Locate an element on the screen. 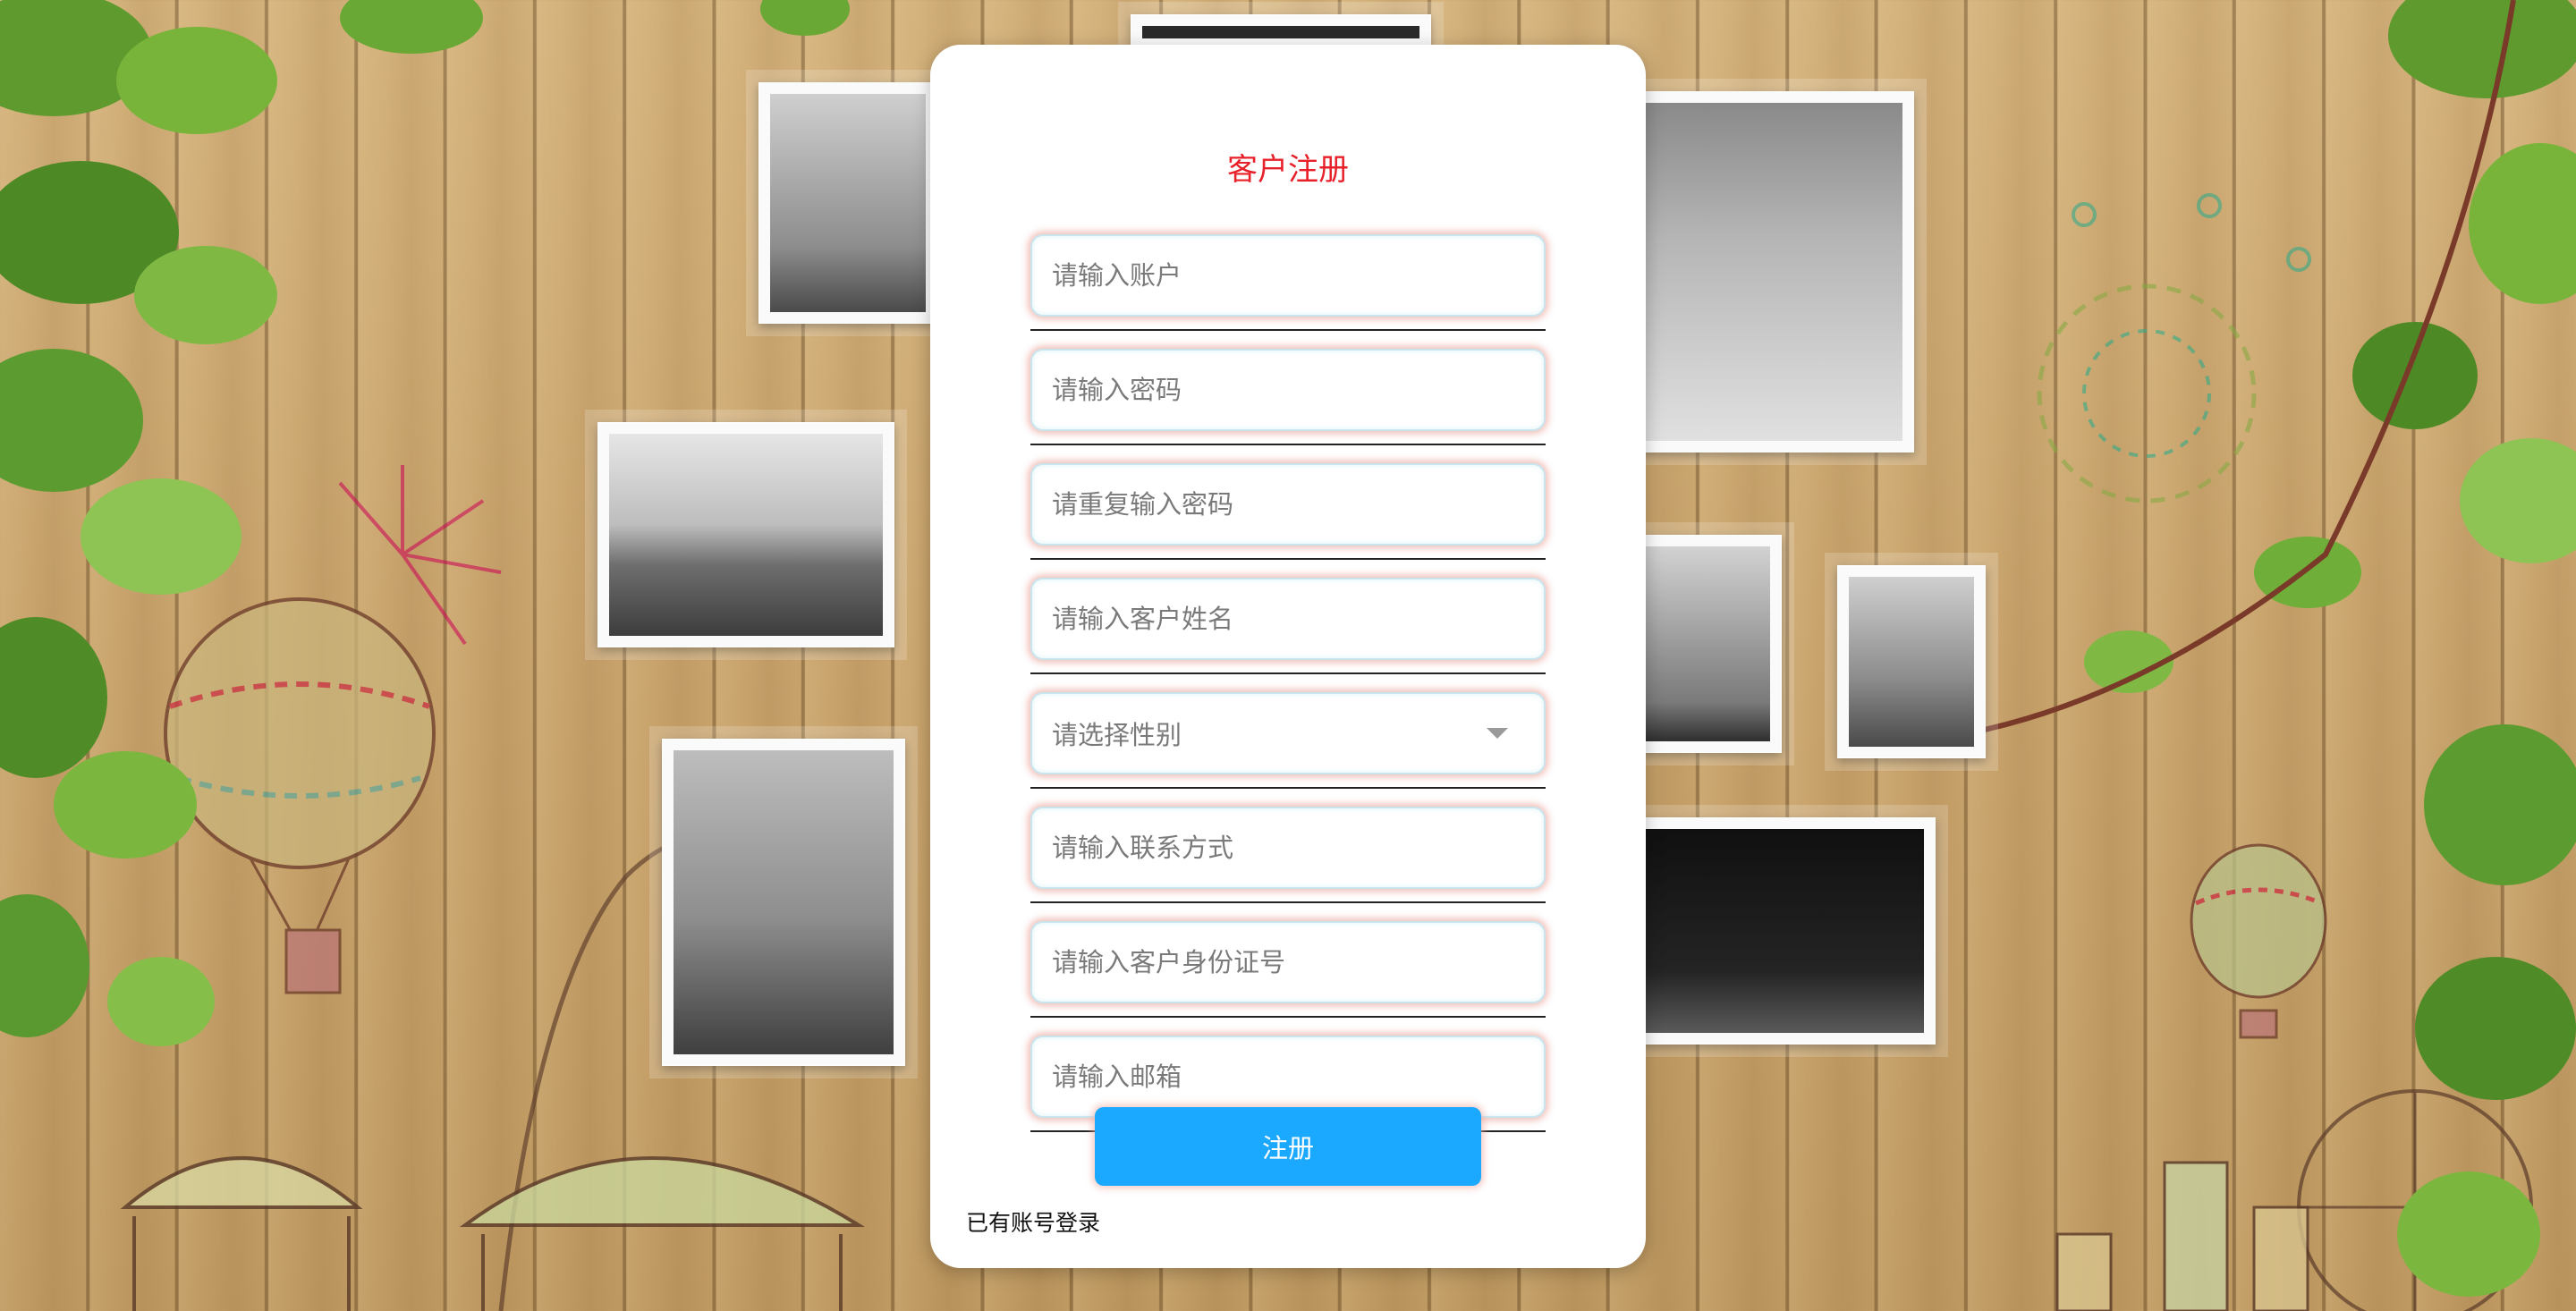  balloon-left-illustration is located at coordinates (300, 795).